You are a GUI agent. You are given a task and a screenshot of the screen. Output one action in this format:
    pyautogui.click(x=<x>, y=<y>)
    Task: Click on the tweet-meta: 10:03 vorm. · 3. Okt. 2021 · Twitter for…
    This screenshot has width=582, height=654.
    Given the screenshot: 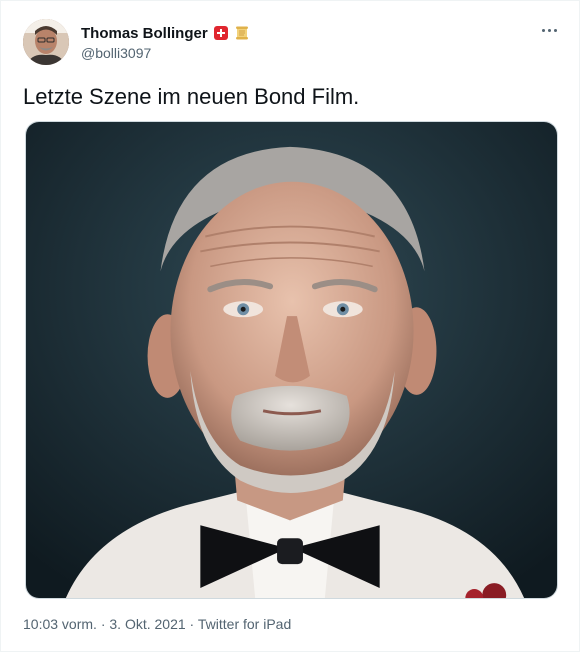 What is the action you would take?
    pyautogui.click(x=157, y=624)
    